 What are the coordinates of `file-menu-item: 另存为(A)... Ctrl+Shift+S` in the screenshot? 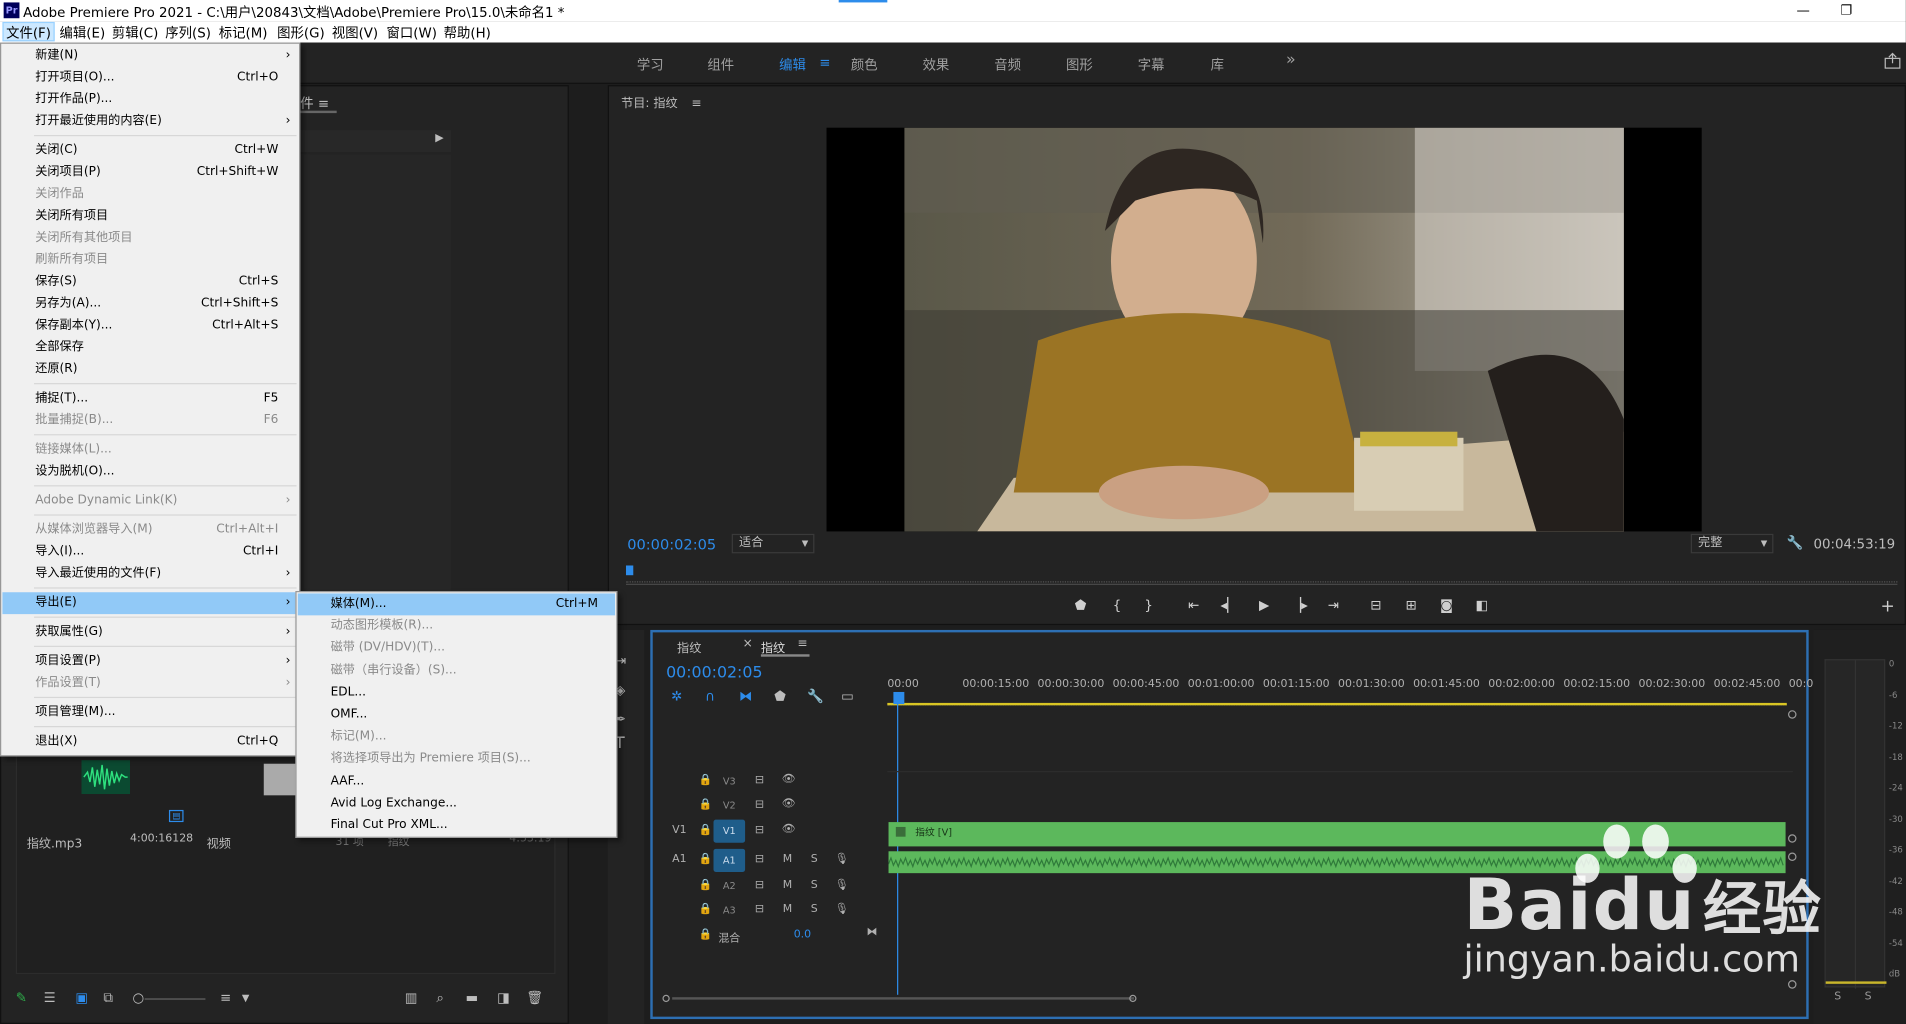 It's located at (149, 304).